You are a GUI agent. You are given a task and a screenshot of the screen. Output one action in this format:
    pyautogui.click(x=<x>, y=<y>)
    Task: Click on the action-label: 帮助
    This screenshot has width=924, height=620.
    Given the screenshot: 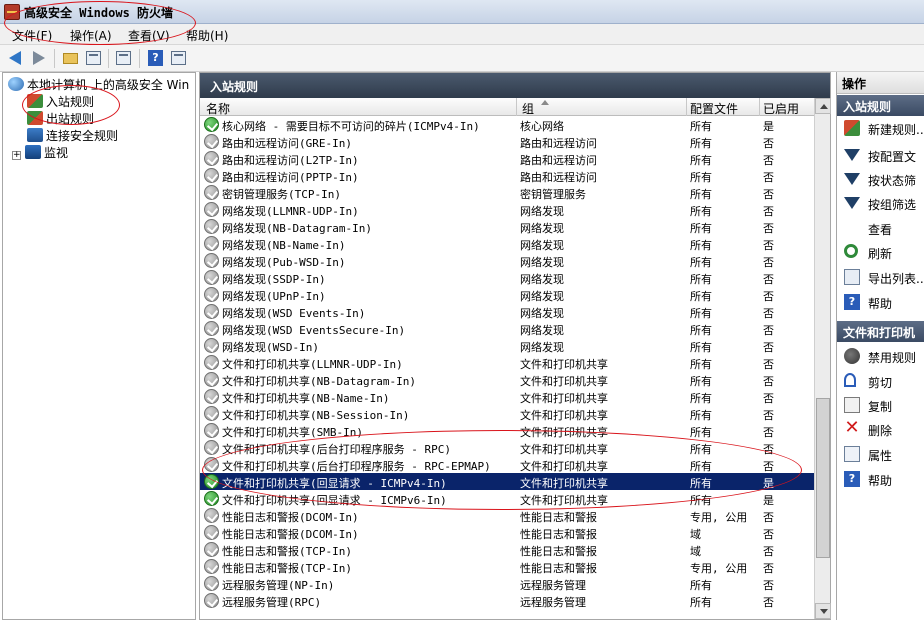 What is the action you would take?
    pyautogui.click(x=880, y=304)
    